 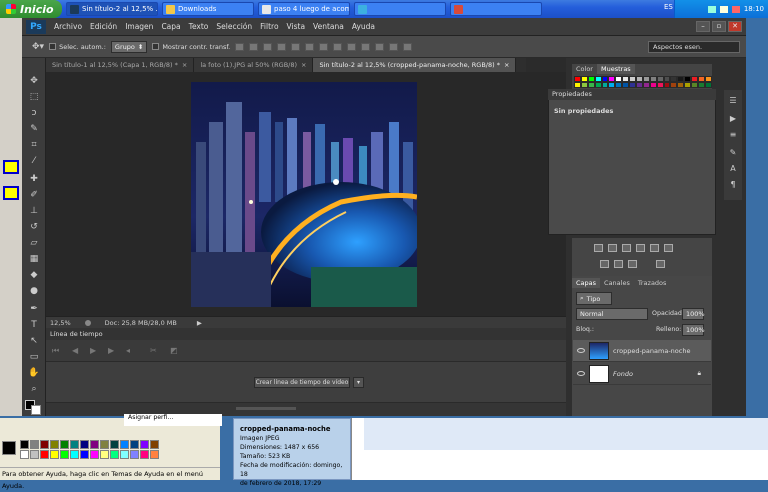 What do you see at coordinates (254, 65) in the screenshot?
I see `tab-la-foto: la foto (1).JPG al 50% (RGB/8) ×` at bounding box center [254, 65].